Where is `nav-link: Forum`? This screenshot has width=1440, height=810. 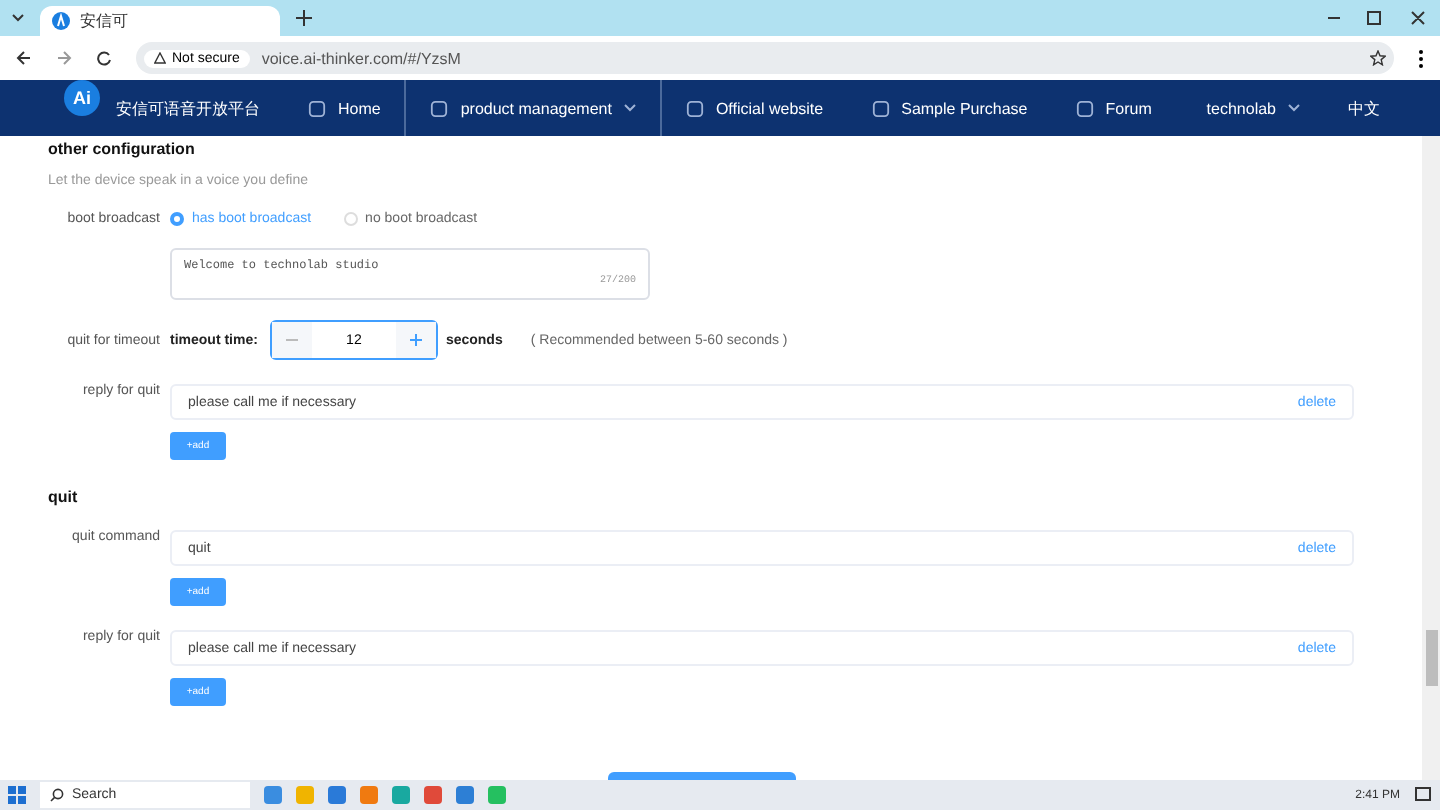
nav-link: Forum is located at coordinates (1113, 108).